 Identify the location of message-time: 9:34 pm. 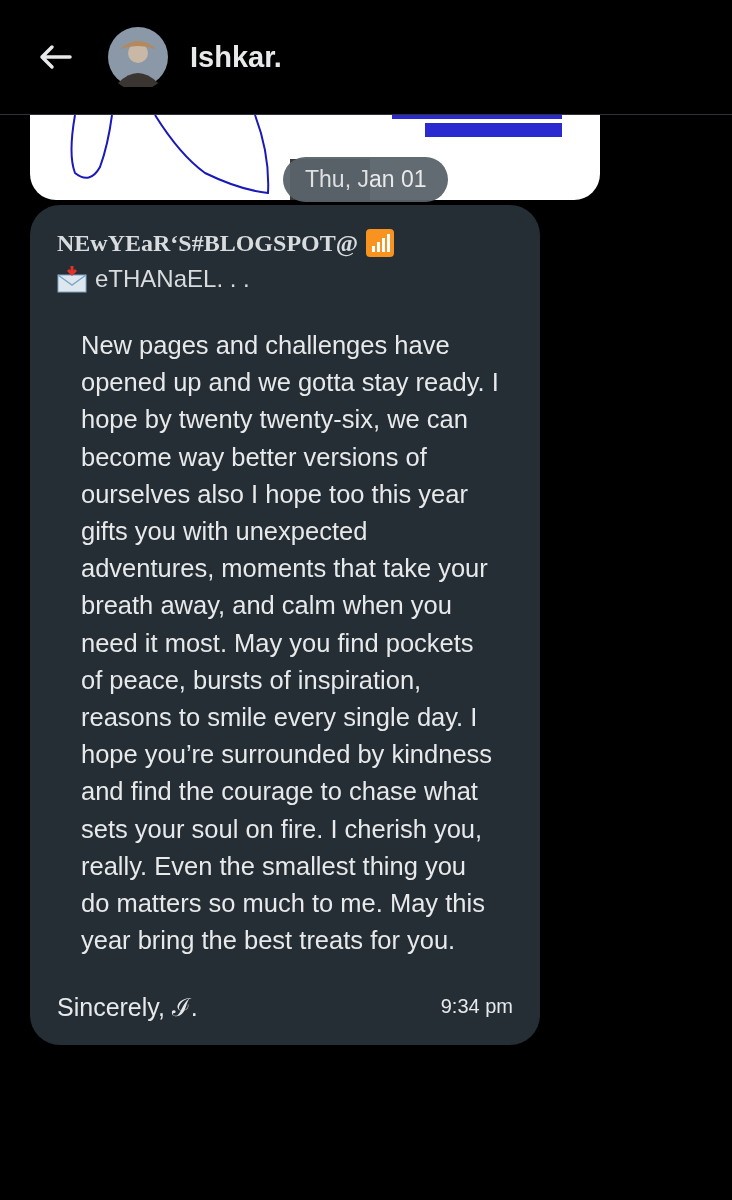
(476, 1006).